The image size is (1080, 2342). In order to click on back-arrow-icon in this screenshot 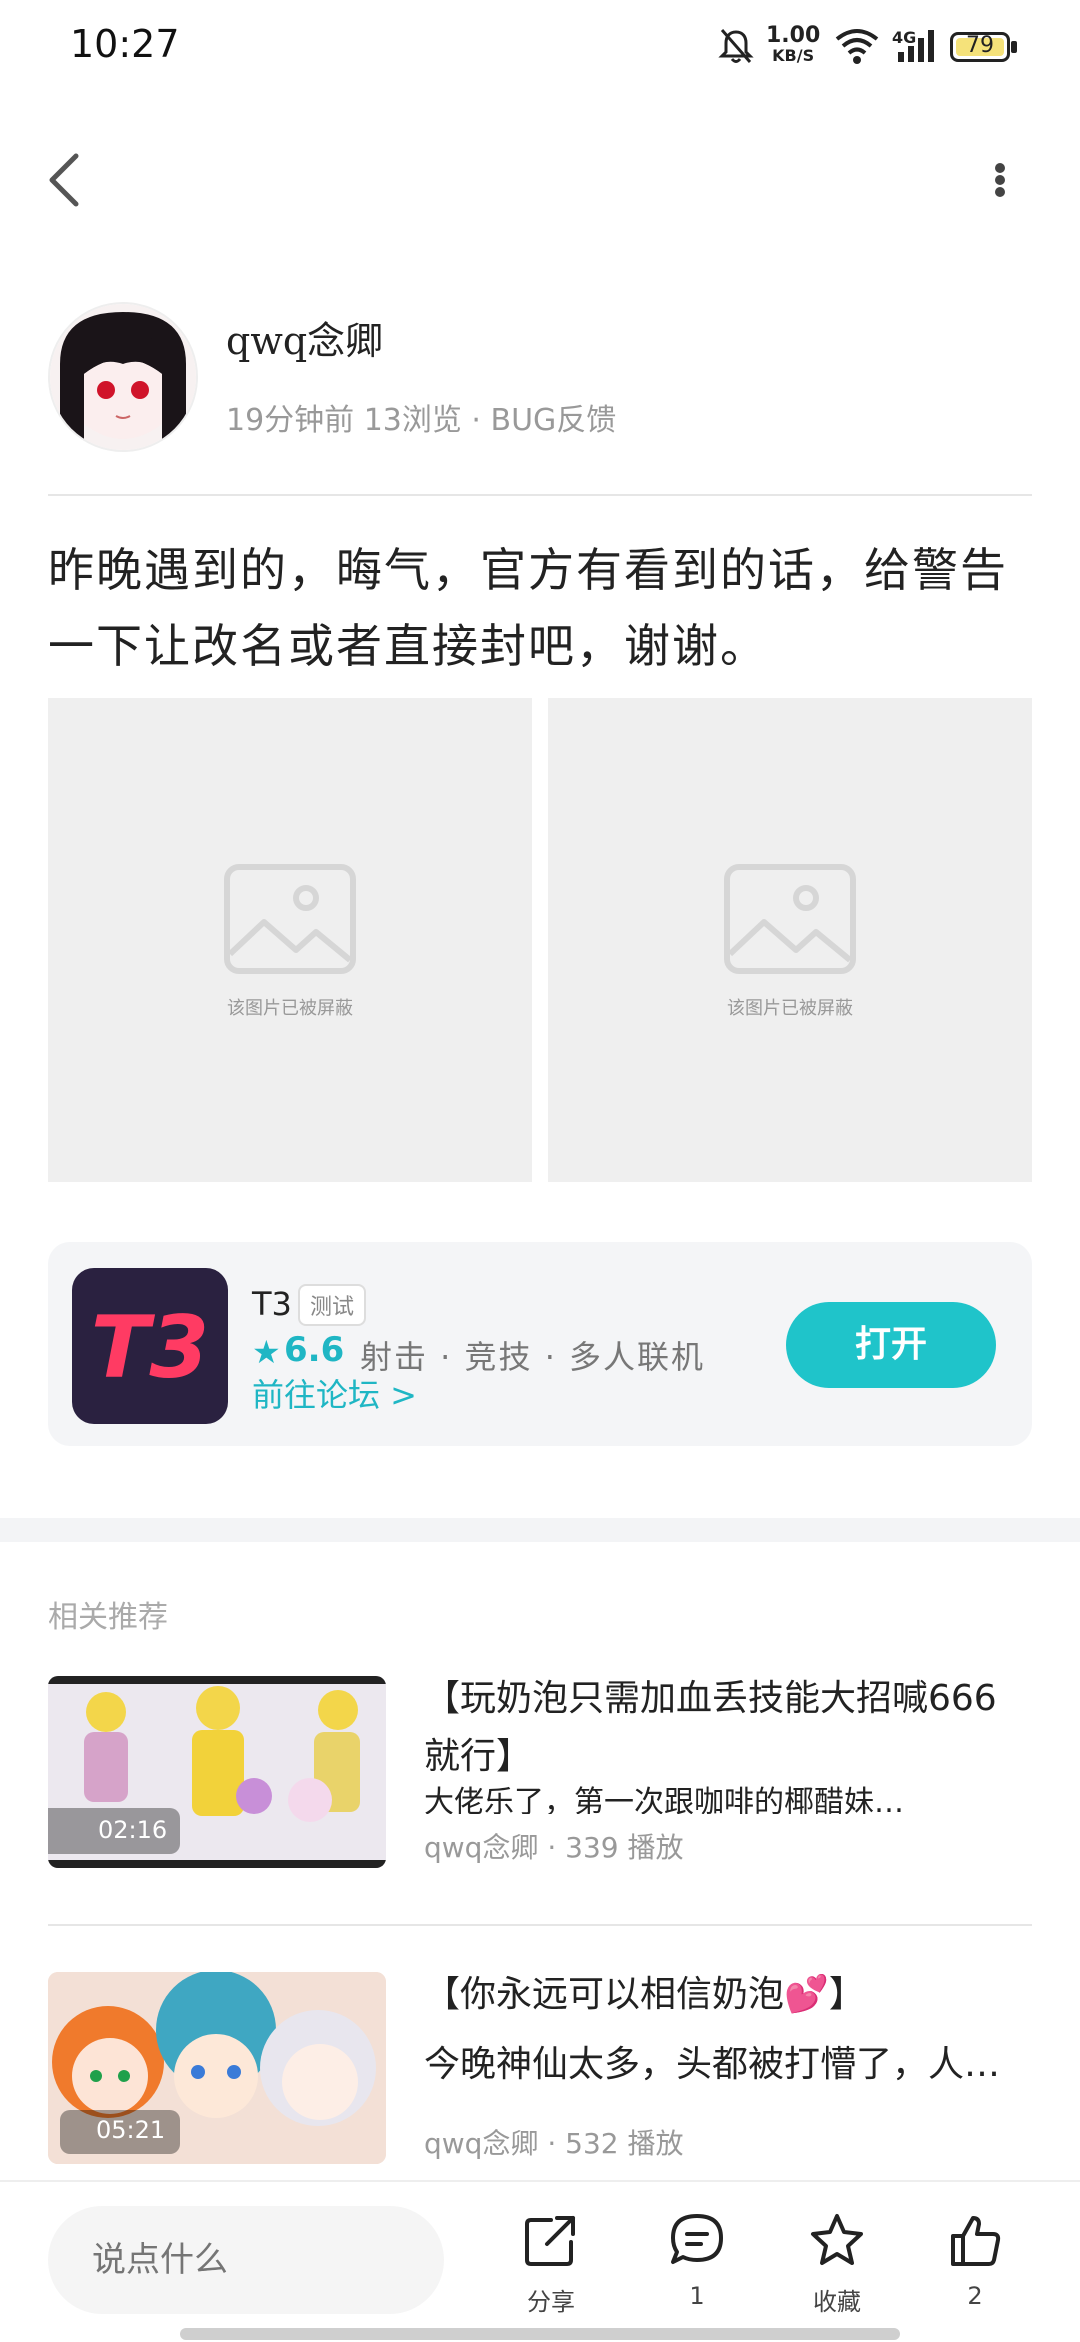, I will do `click(65, 180)`.